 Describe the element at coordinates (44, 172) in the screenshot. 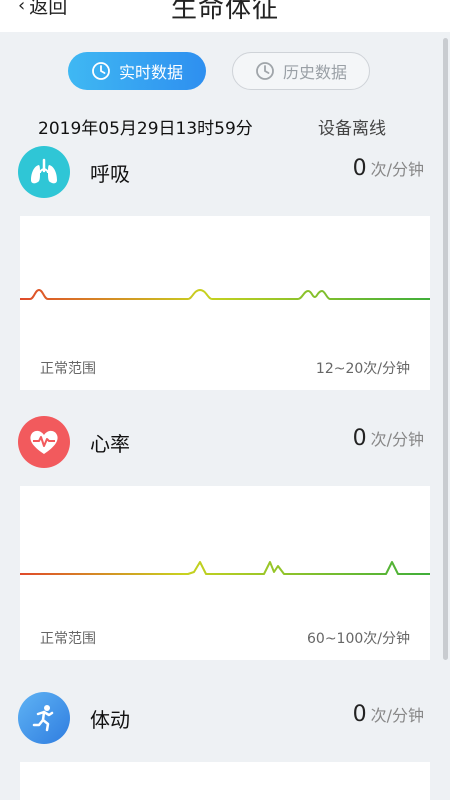

I see `lungs-icon` at that location.